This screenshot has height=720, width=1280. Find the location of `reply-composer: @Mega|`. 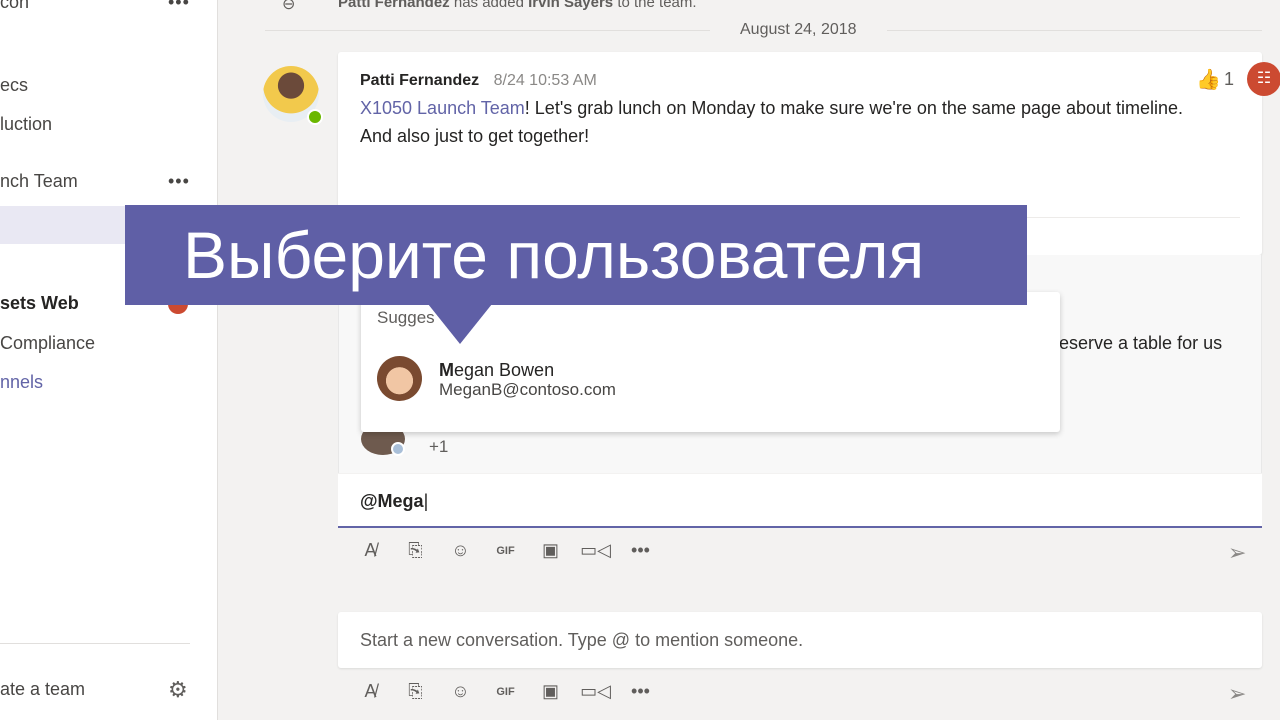

reply-composer: @Mega| is located at coordinates (800, 501).